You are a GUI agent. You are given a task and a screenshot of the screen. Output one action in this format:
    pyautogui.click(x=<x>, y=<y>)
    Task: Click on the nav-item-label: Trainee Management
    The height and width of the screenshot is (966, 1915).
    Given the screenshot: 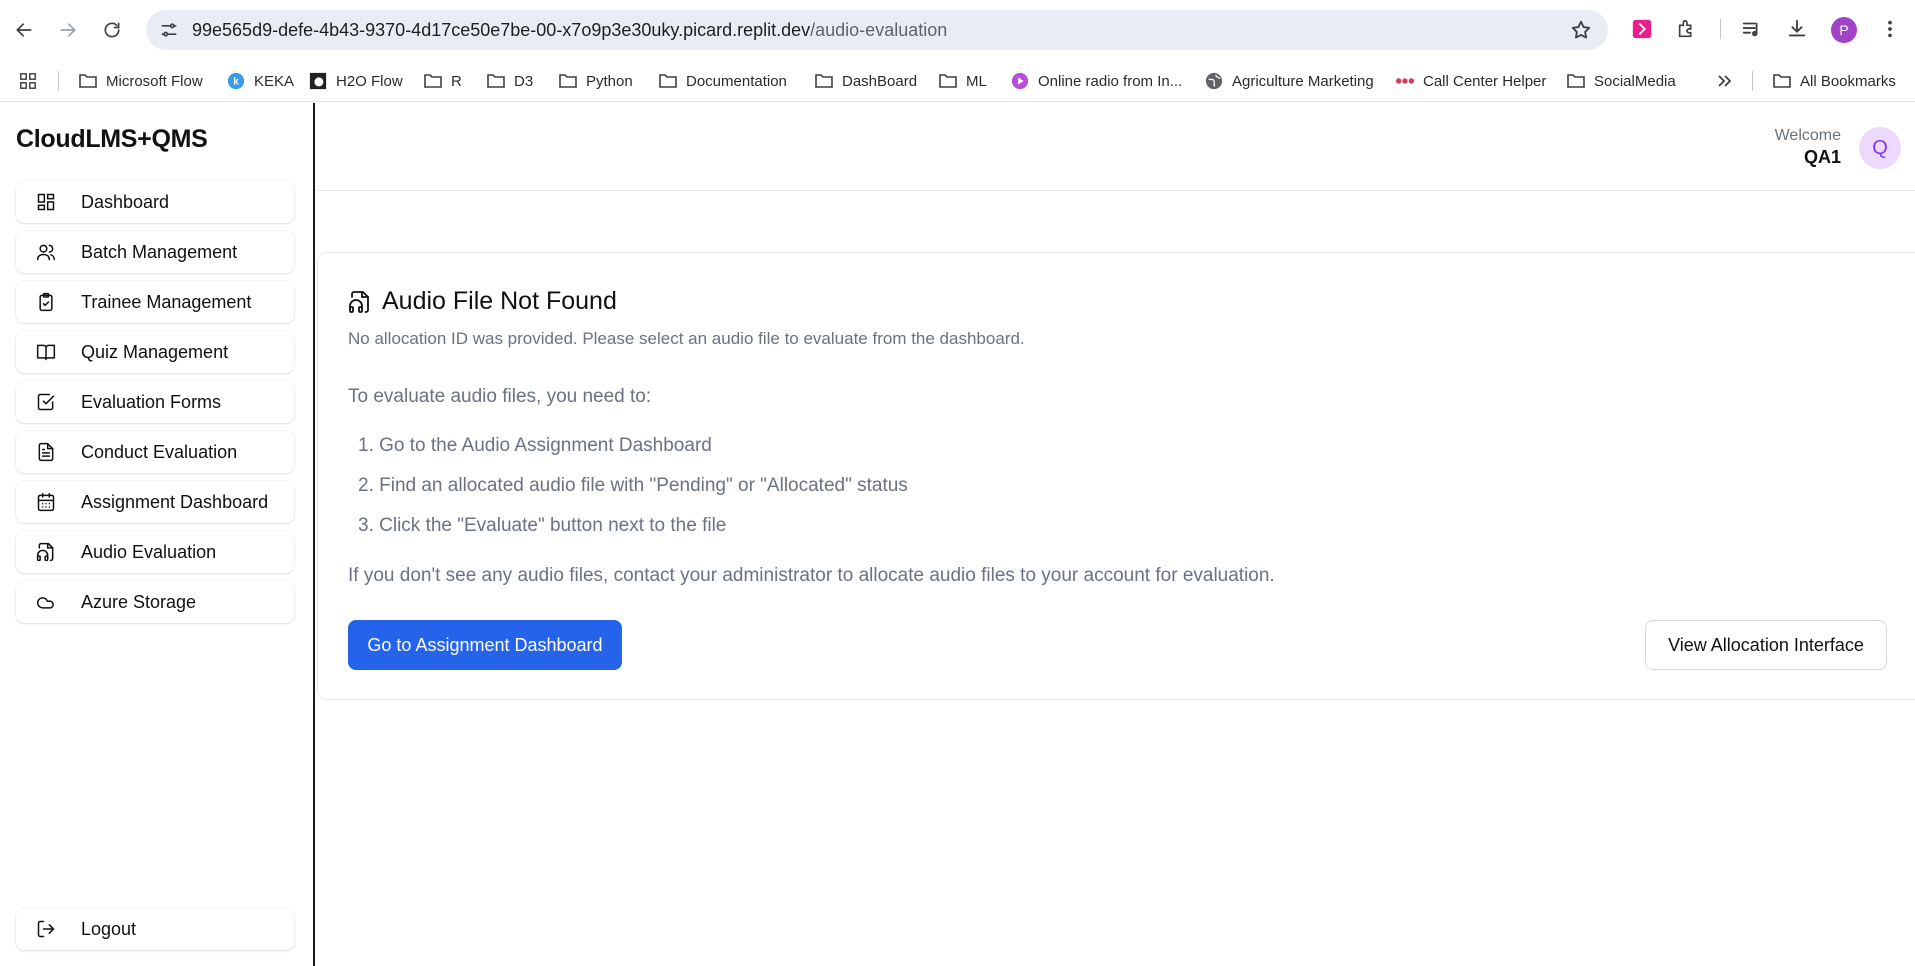 What is the action you would take?
    pyautogui.click(x=166, y=302)
    